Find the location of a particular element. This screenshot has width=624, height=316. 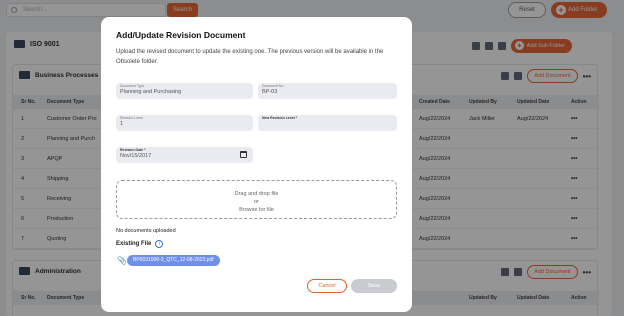

no-documents-text: No documents uploaded is located at coordinates (146, 231).